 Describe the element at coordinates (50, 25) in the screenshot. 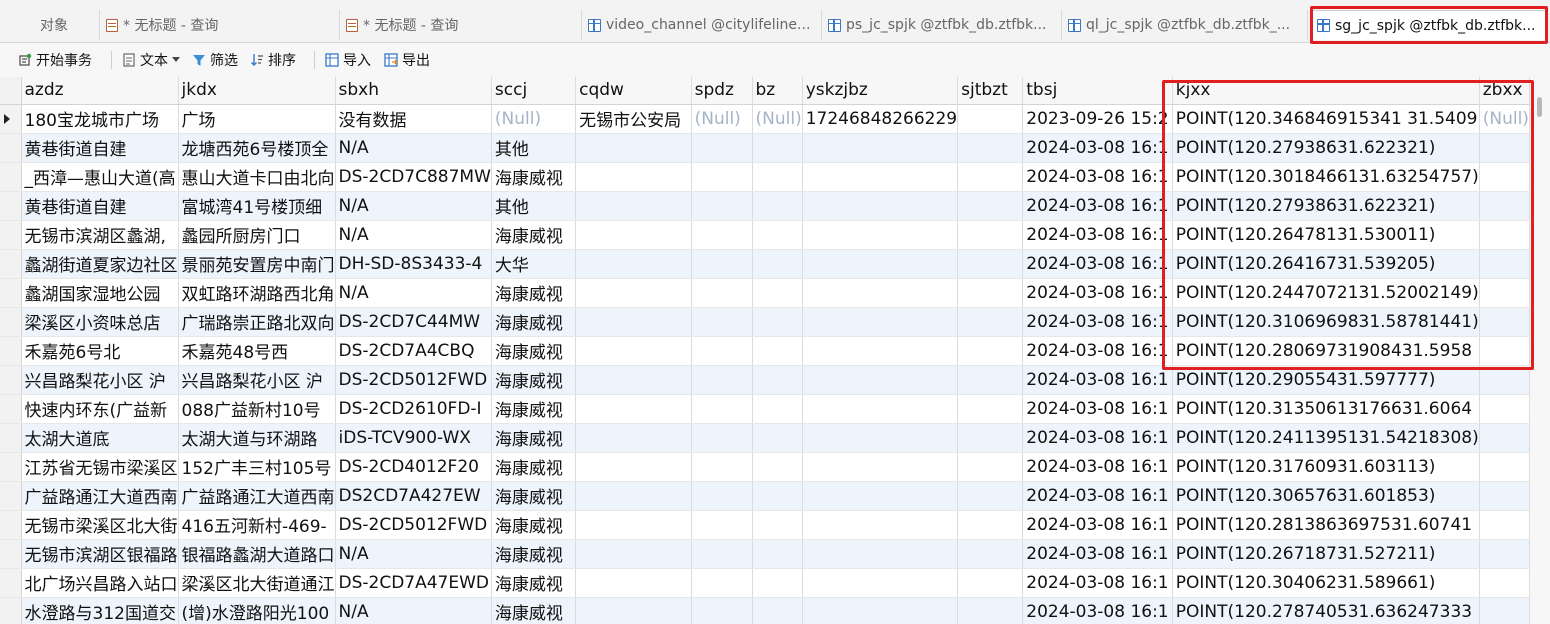

I see `tab-objects: 对象` at that location.